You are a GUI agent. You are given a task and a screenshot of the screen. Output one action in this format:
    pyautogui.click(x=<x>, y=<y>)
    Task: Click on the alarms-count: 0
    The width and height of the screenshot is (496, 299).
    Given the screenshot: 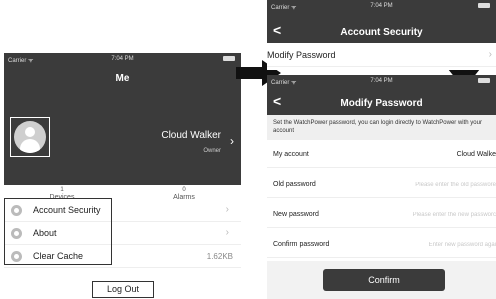 What is the action you would take?
    pyautogui.click(x=184, y=190)
    